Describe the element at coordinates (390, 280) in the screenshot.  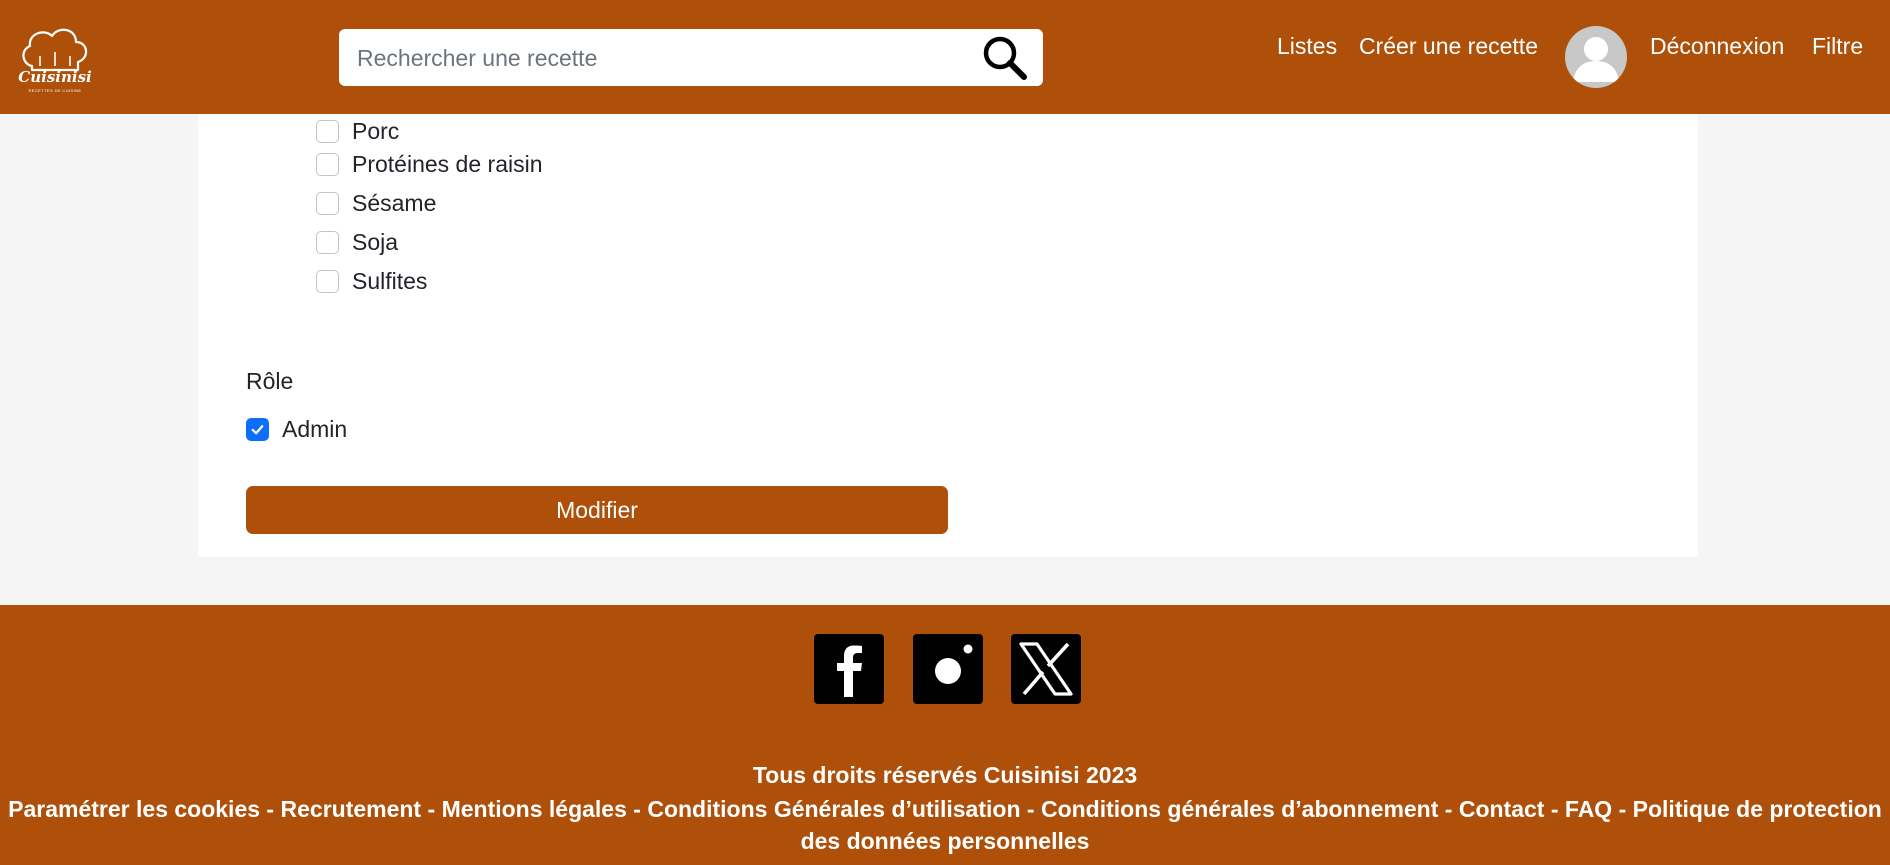
I see `allergen-label: Sulfites` at that location.